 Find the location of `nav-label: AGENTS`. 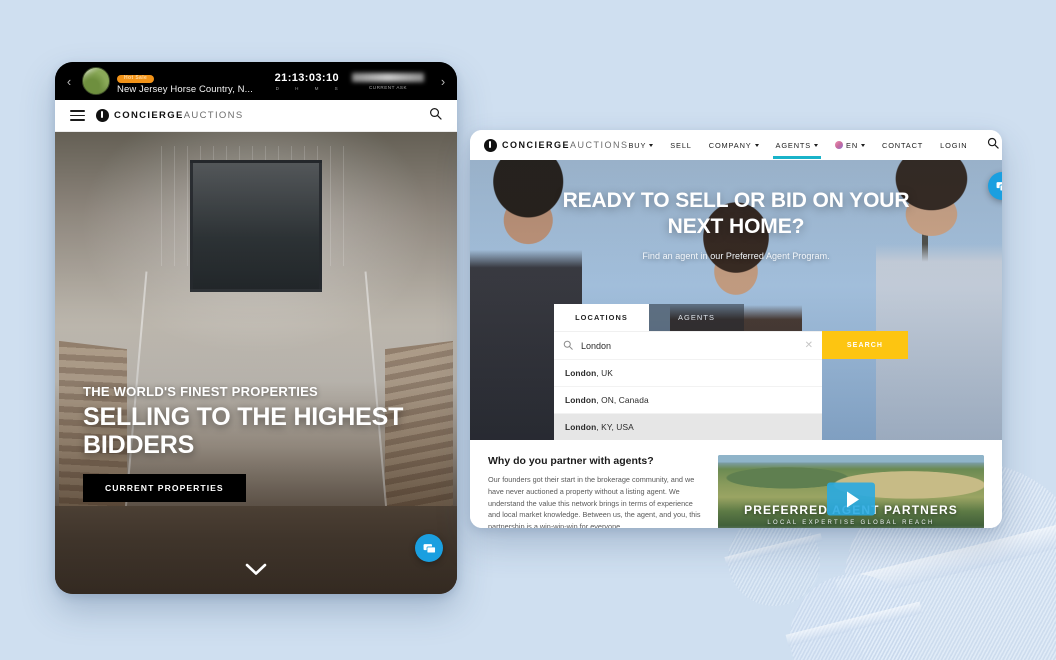

nav-label: AGENTS is located at coordinates (793, 145).